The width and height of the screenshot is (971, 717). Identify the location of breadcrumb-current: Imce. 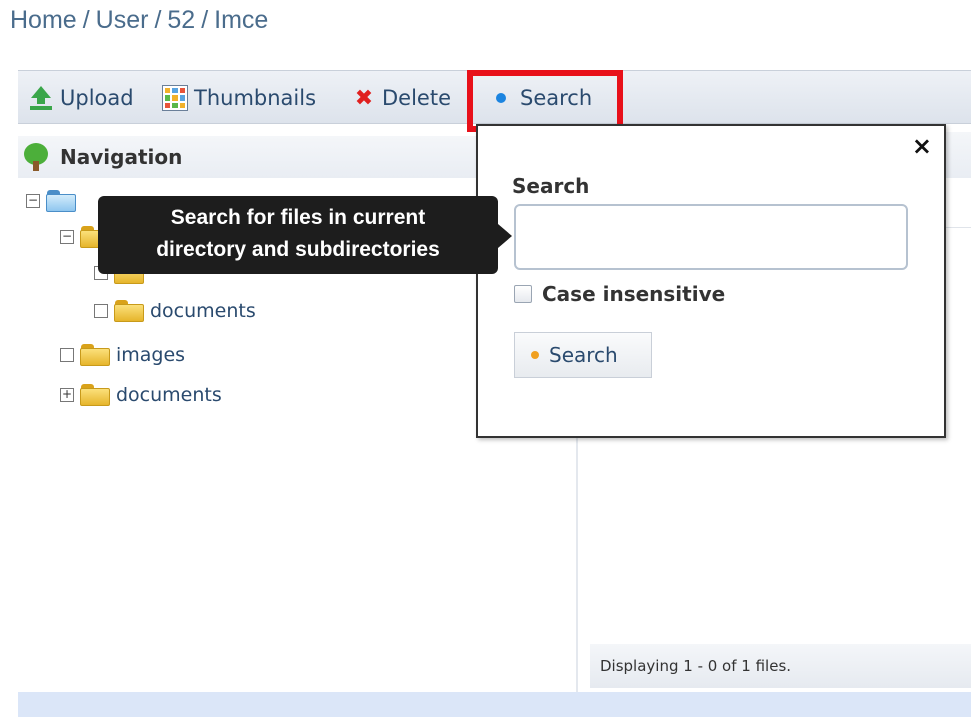
(241, 20).